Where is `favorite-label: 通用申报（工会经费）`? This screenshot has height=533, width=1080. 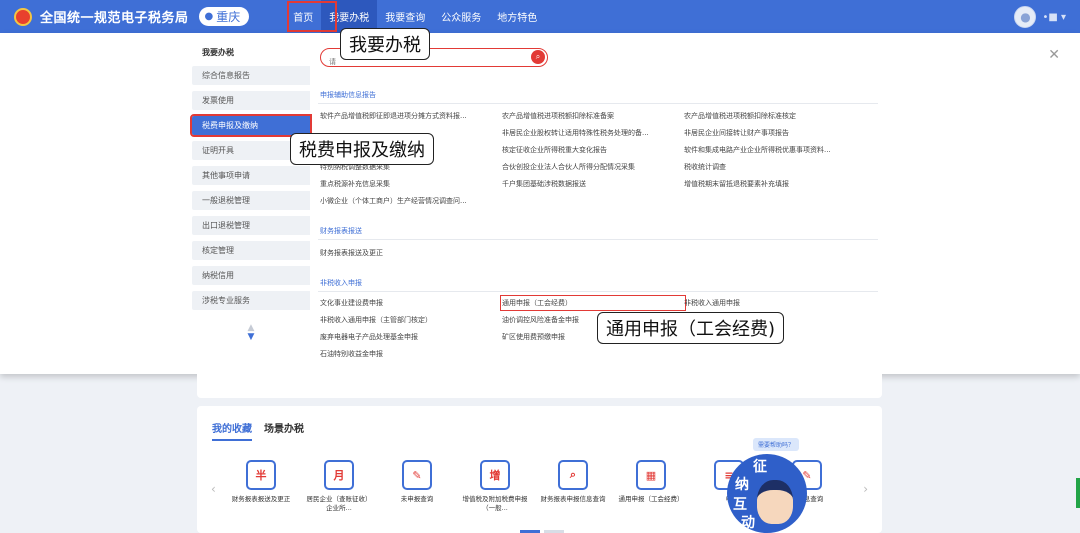 favorite-label: 通用申报（工会经费） is located at coordinates (651, 499).